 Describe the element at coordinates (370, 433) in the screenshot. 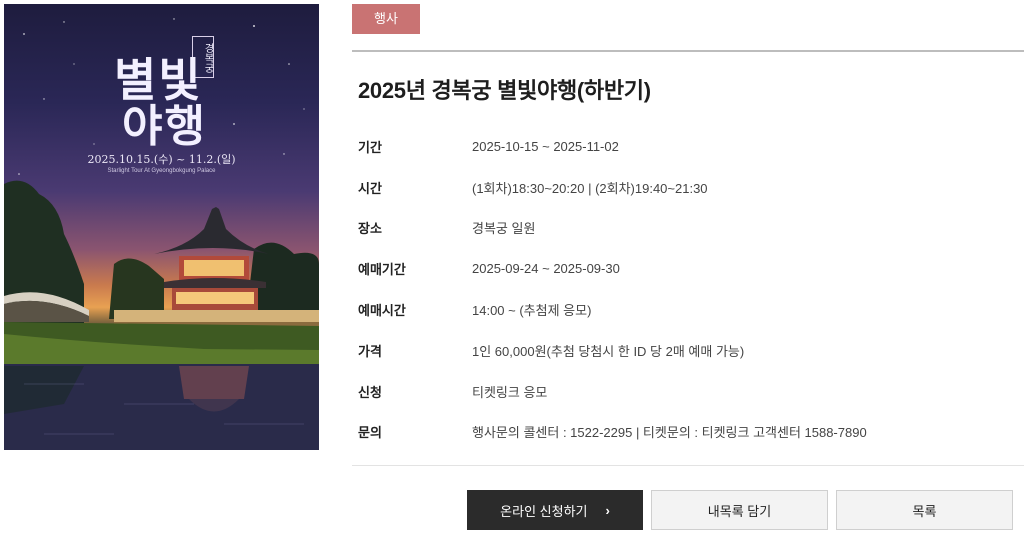

I see `info-label: 문의` at that location.